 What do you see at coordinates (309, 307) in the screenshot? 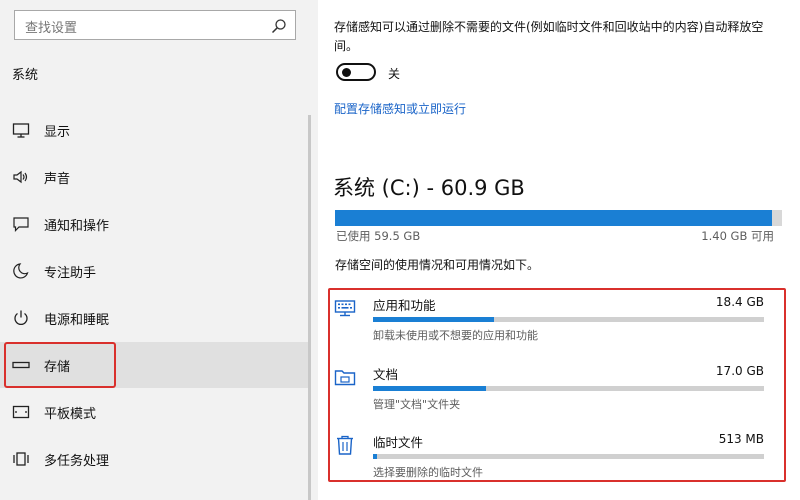
I see `sidebar-scrollbar` at bounding box center [309, 307].